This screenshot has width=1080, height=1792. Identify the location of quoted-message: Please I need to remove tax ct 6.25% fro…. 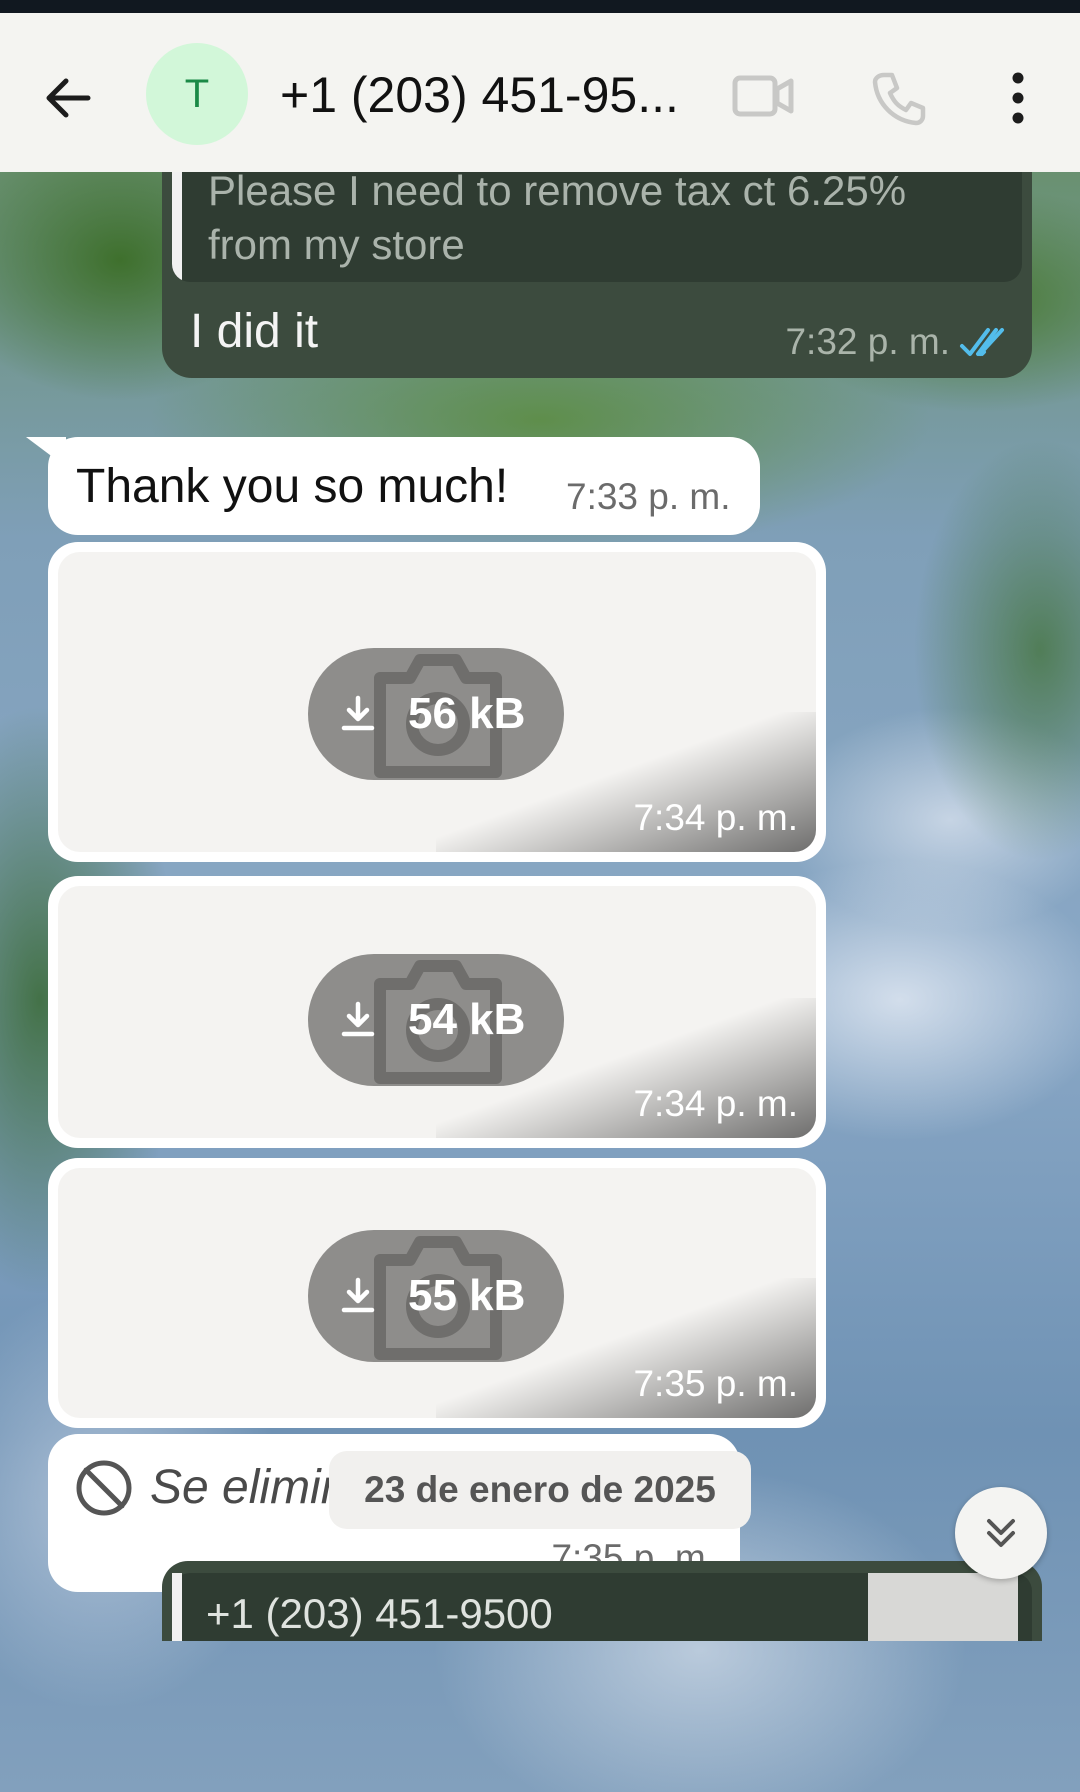
(597, 227).